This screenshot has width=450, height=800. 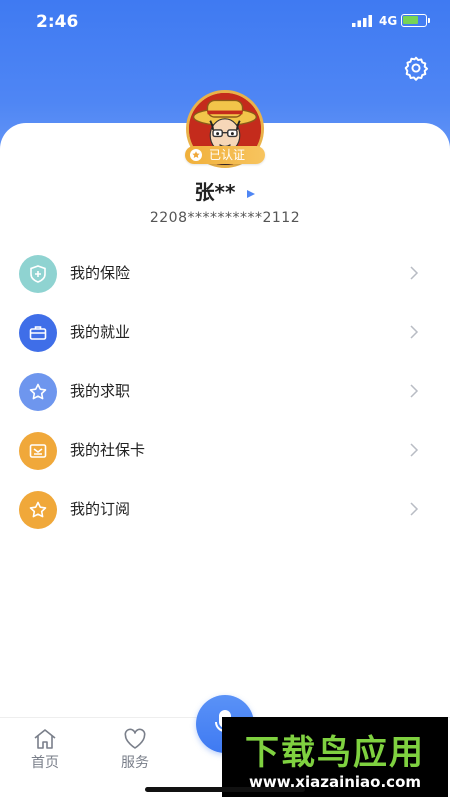 What do you see at coordinates (100, 509) in the screenshot?
I see `menu-item-label: 我的订阅` at bounding box center [100, 509].